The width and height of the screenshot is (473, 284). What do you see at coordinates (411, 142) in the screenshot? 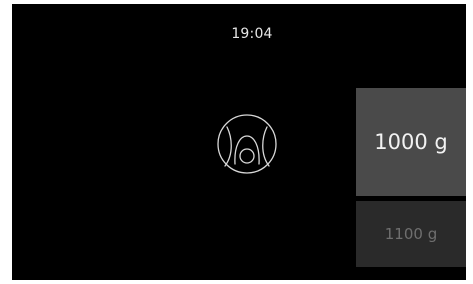
I see `weight-option-selected: 1000 g` at bounding box center [411, 142].